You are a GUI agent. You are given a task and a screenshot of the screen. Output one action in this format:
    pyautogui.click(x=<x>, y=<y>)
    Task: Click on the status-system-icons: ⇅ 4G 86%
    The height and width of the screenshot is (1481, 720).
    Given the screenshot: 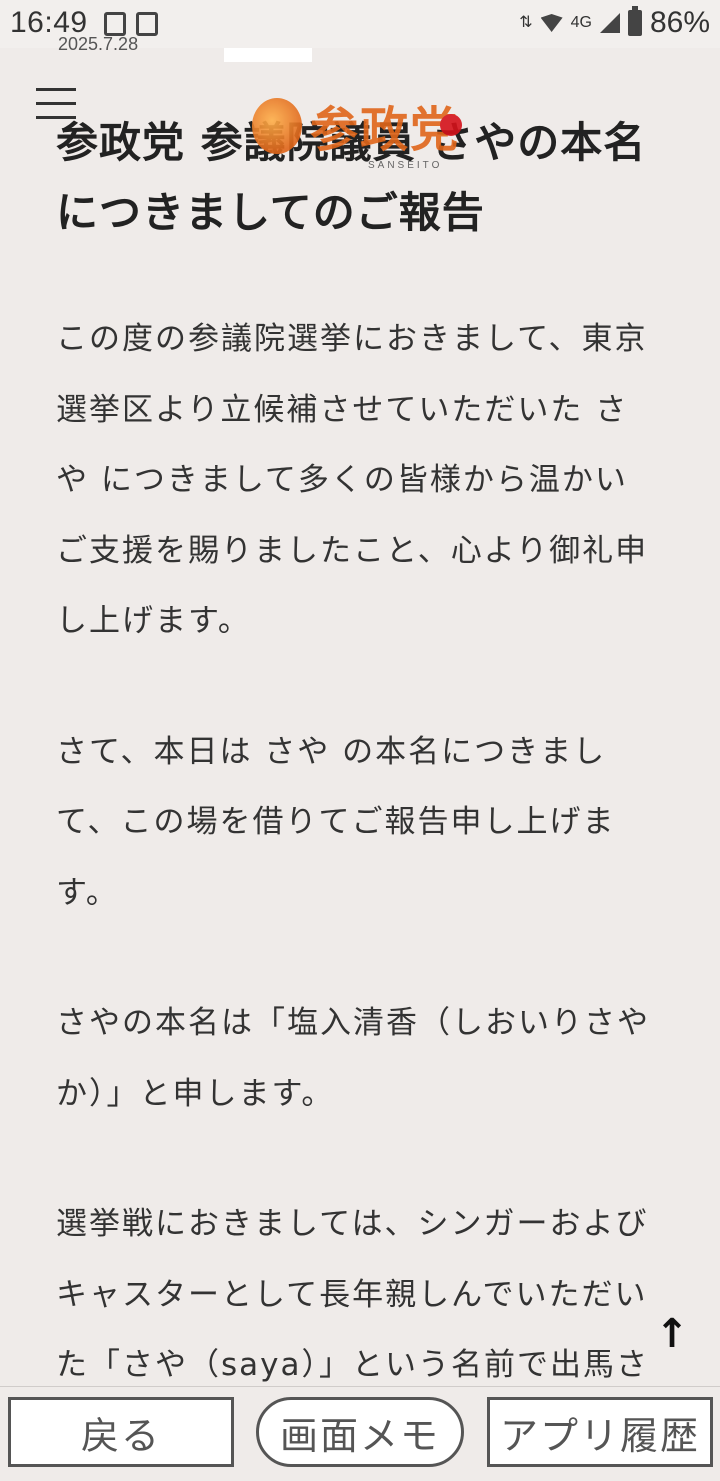 What is the action you would take?
    pyautogui.click(x=614, y=23)
    